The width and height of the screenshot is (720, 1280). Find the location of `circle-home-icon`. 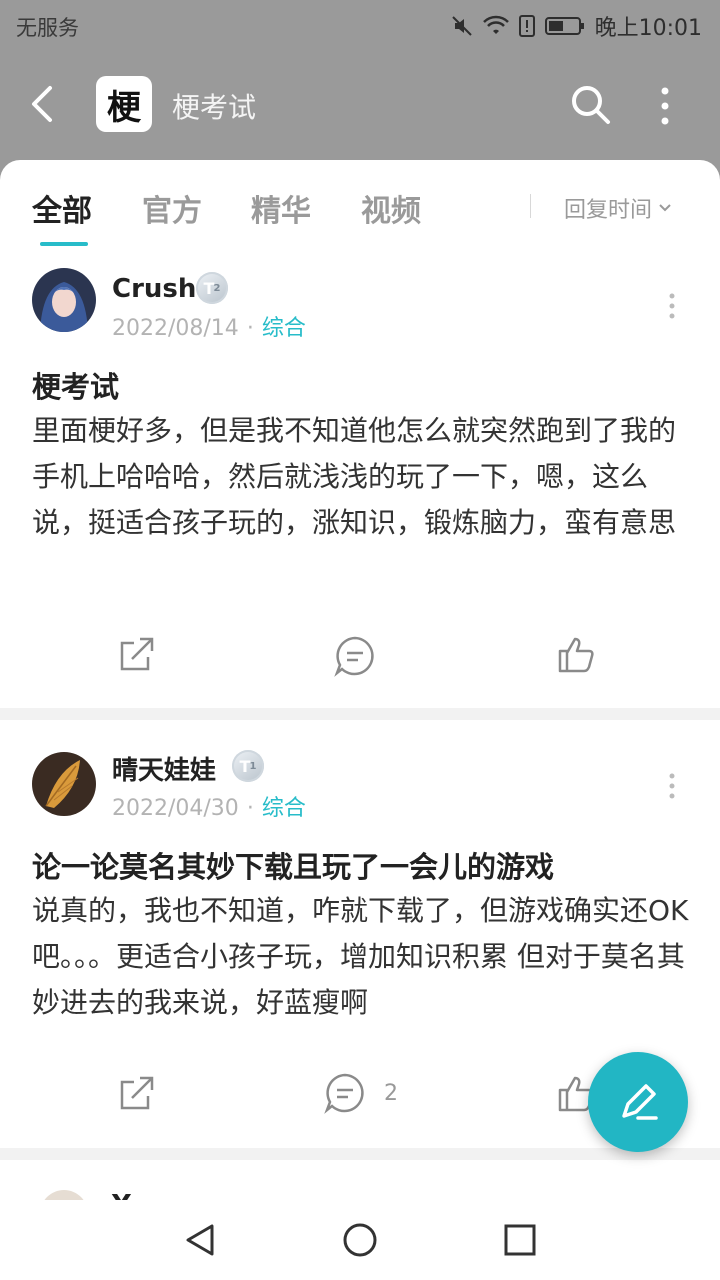

circle-home-icon is located at coordinates (360, 1240).